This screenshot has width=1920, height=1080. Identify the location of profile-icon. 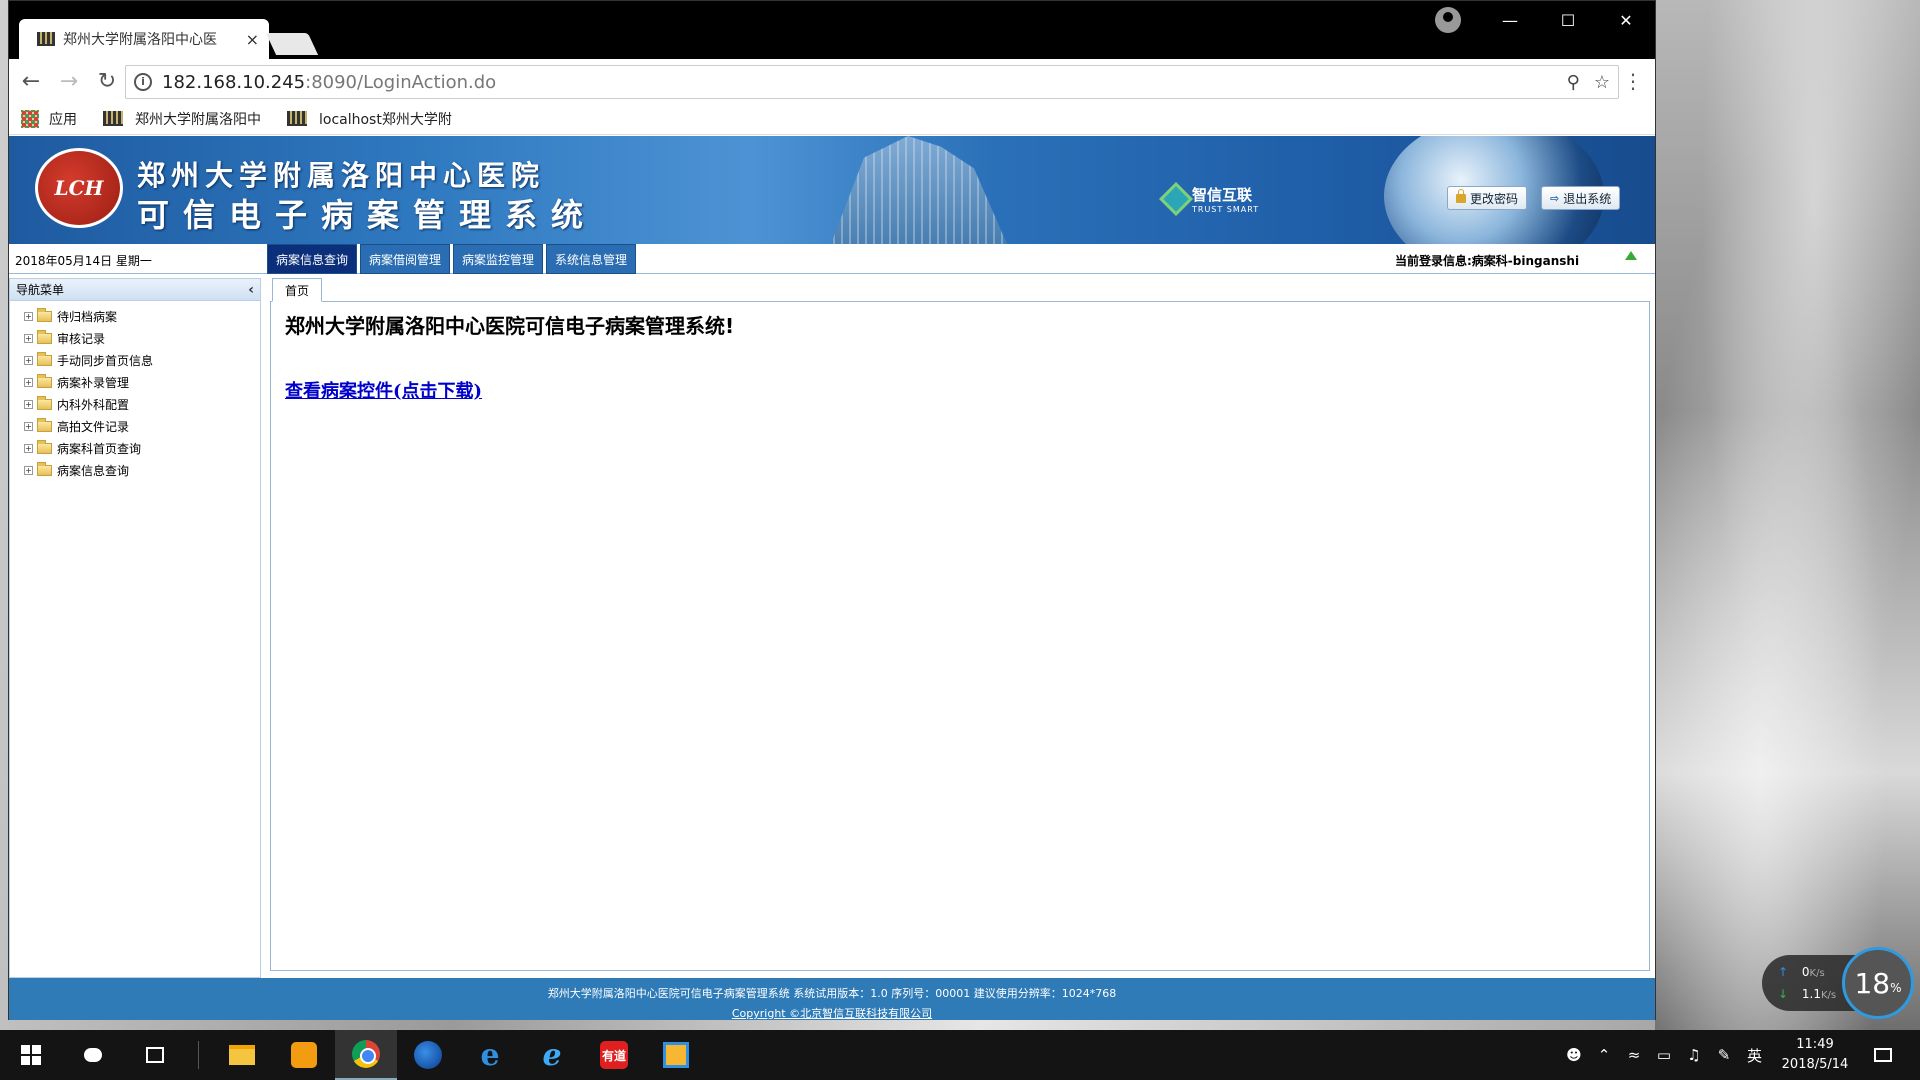
(1448, 20).